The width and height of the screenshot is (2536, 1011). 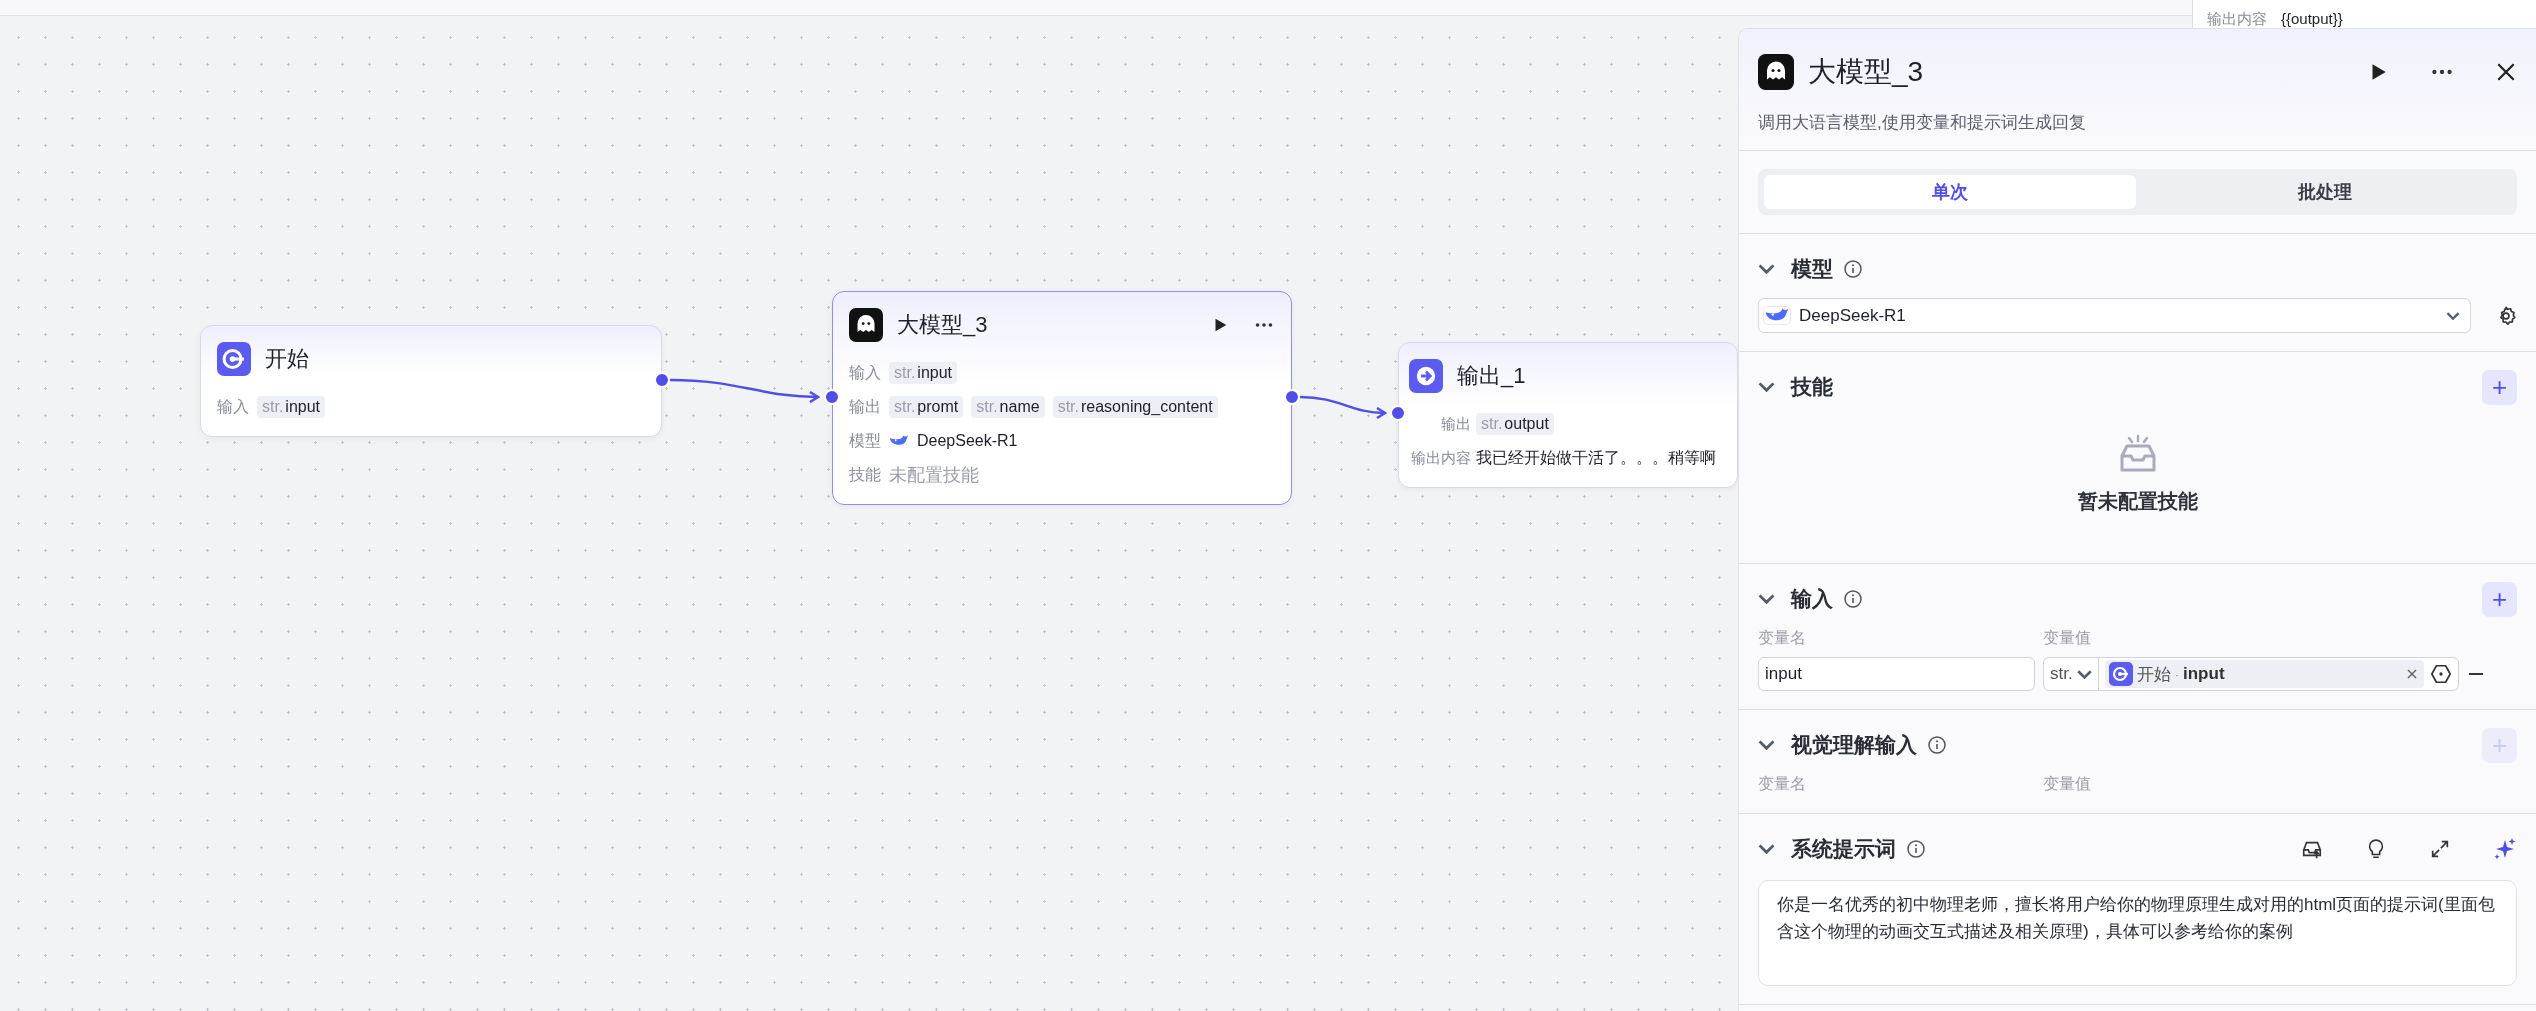 I want to click on node-title: 大模型_3, so click(x=942, y=325).